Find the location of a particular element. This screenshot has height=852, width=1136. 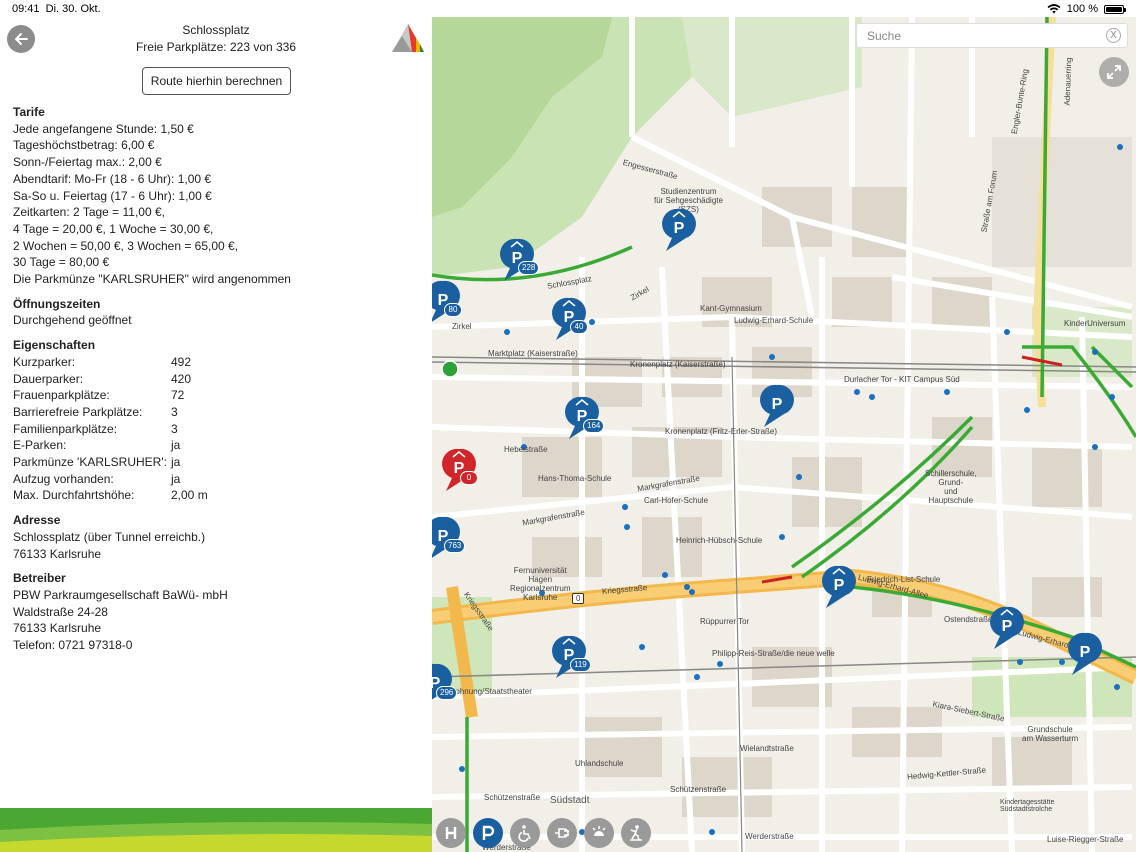

property-row: Parkmünze 'KARLSRUHER': ja is located at coordinates (97, 462).